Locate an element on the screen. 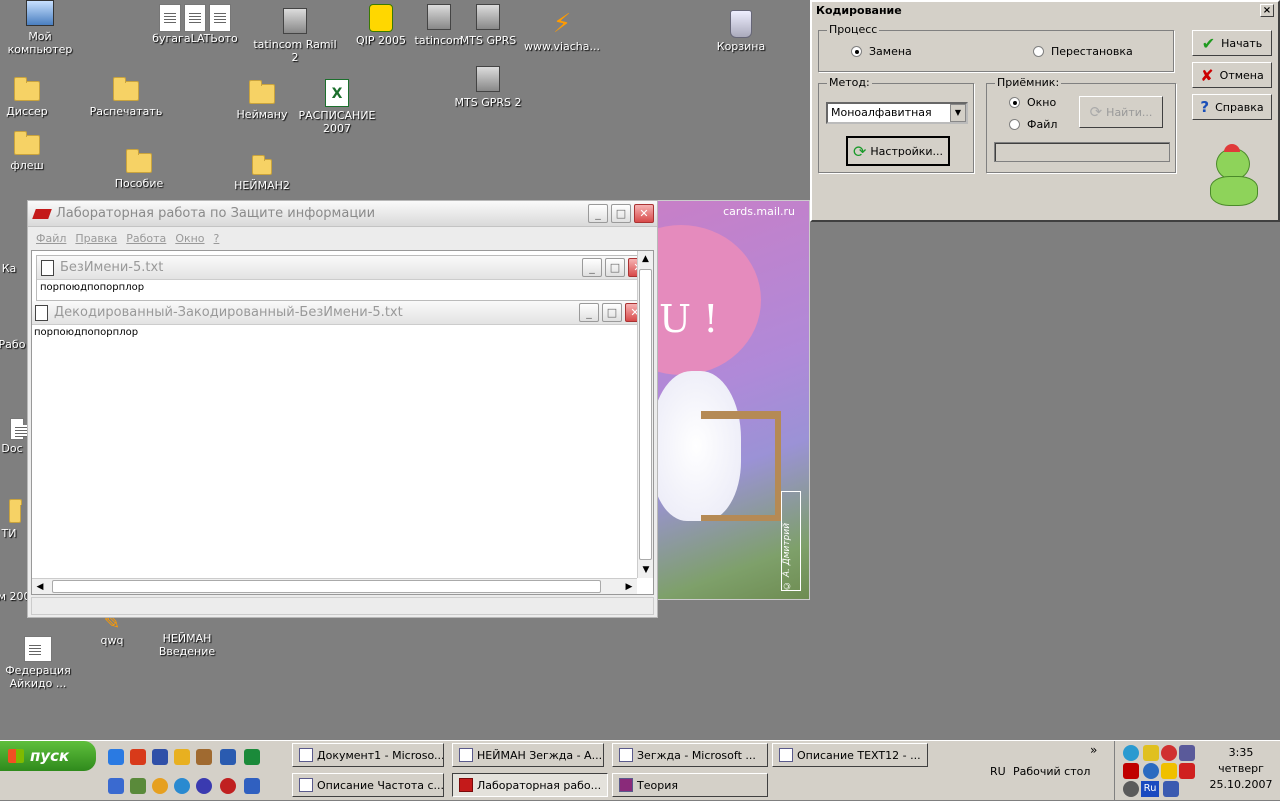 The image size is (1280, 801). user-icon is located at coordinates (204, 757).